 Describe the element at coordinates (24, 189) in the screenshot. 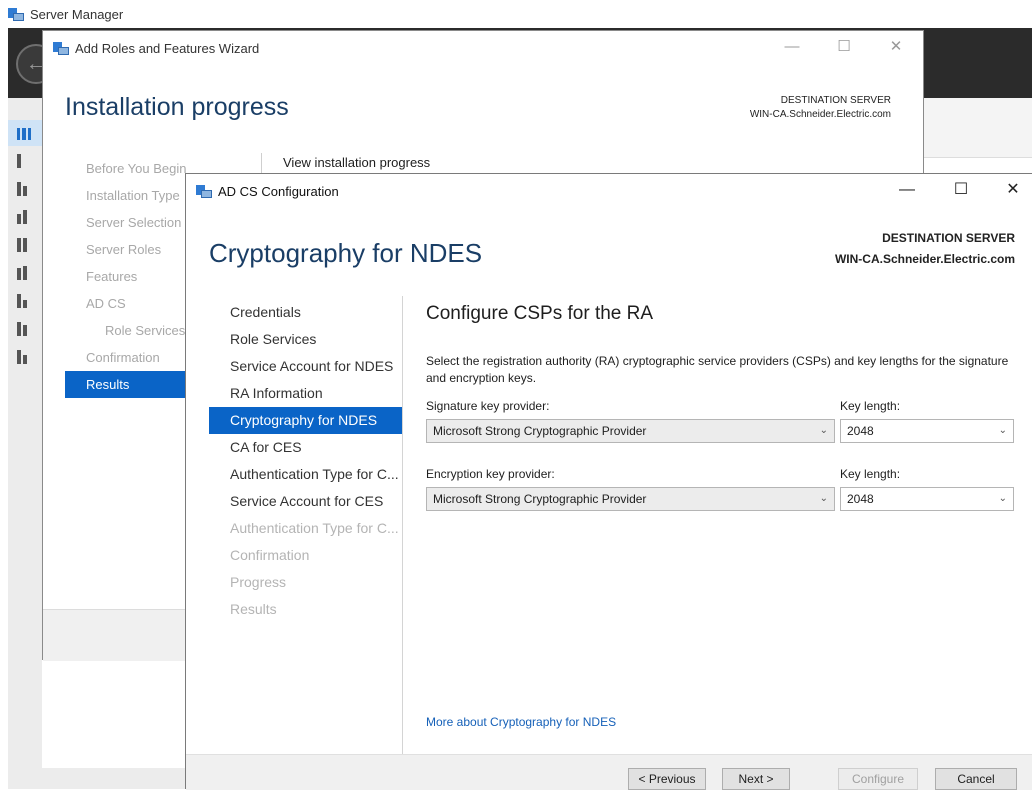

I see `all-servers-icon` at that location.